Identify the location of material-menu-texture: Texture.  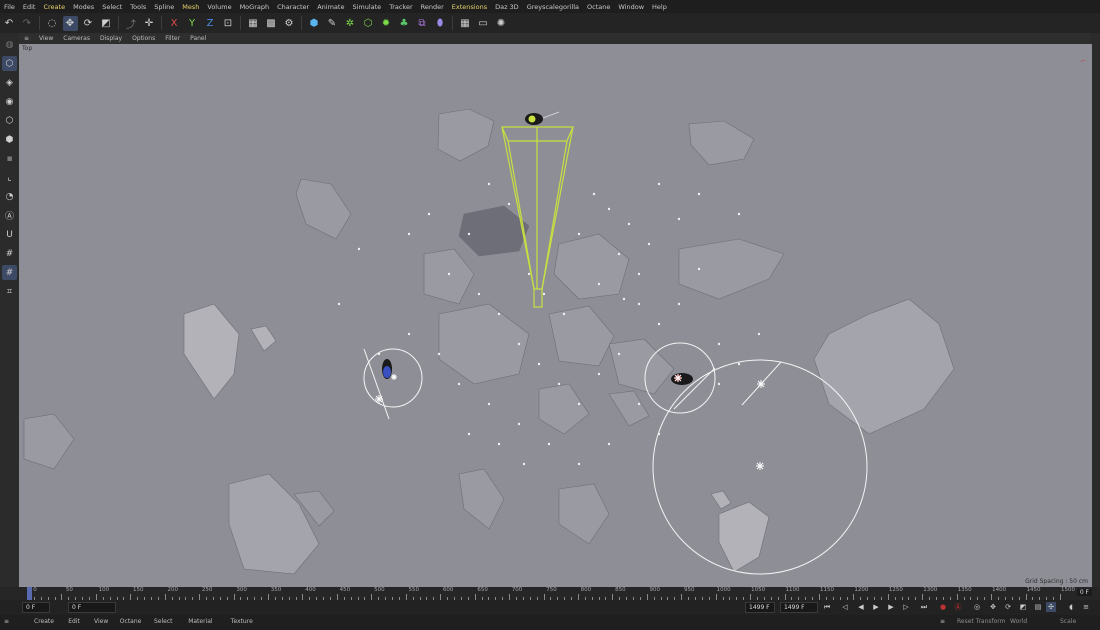
(242, 621).